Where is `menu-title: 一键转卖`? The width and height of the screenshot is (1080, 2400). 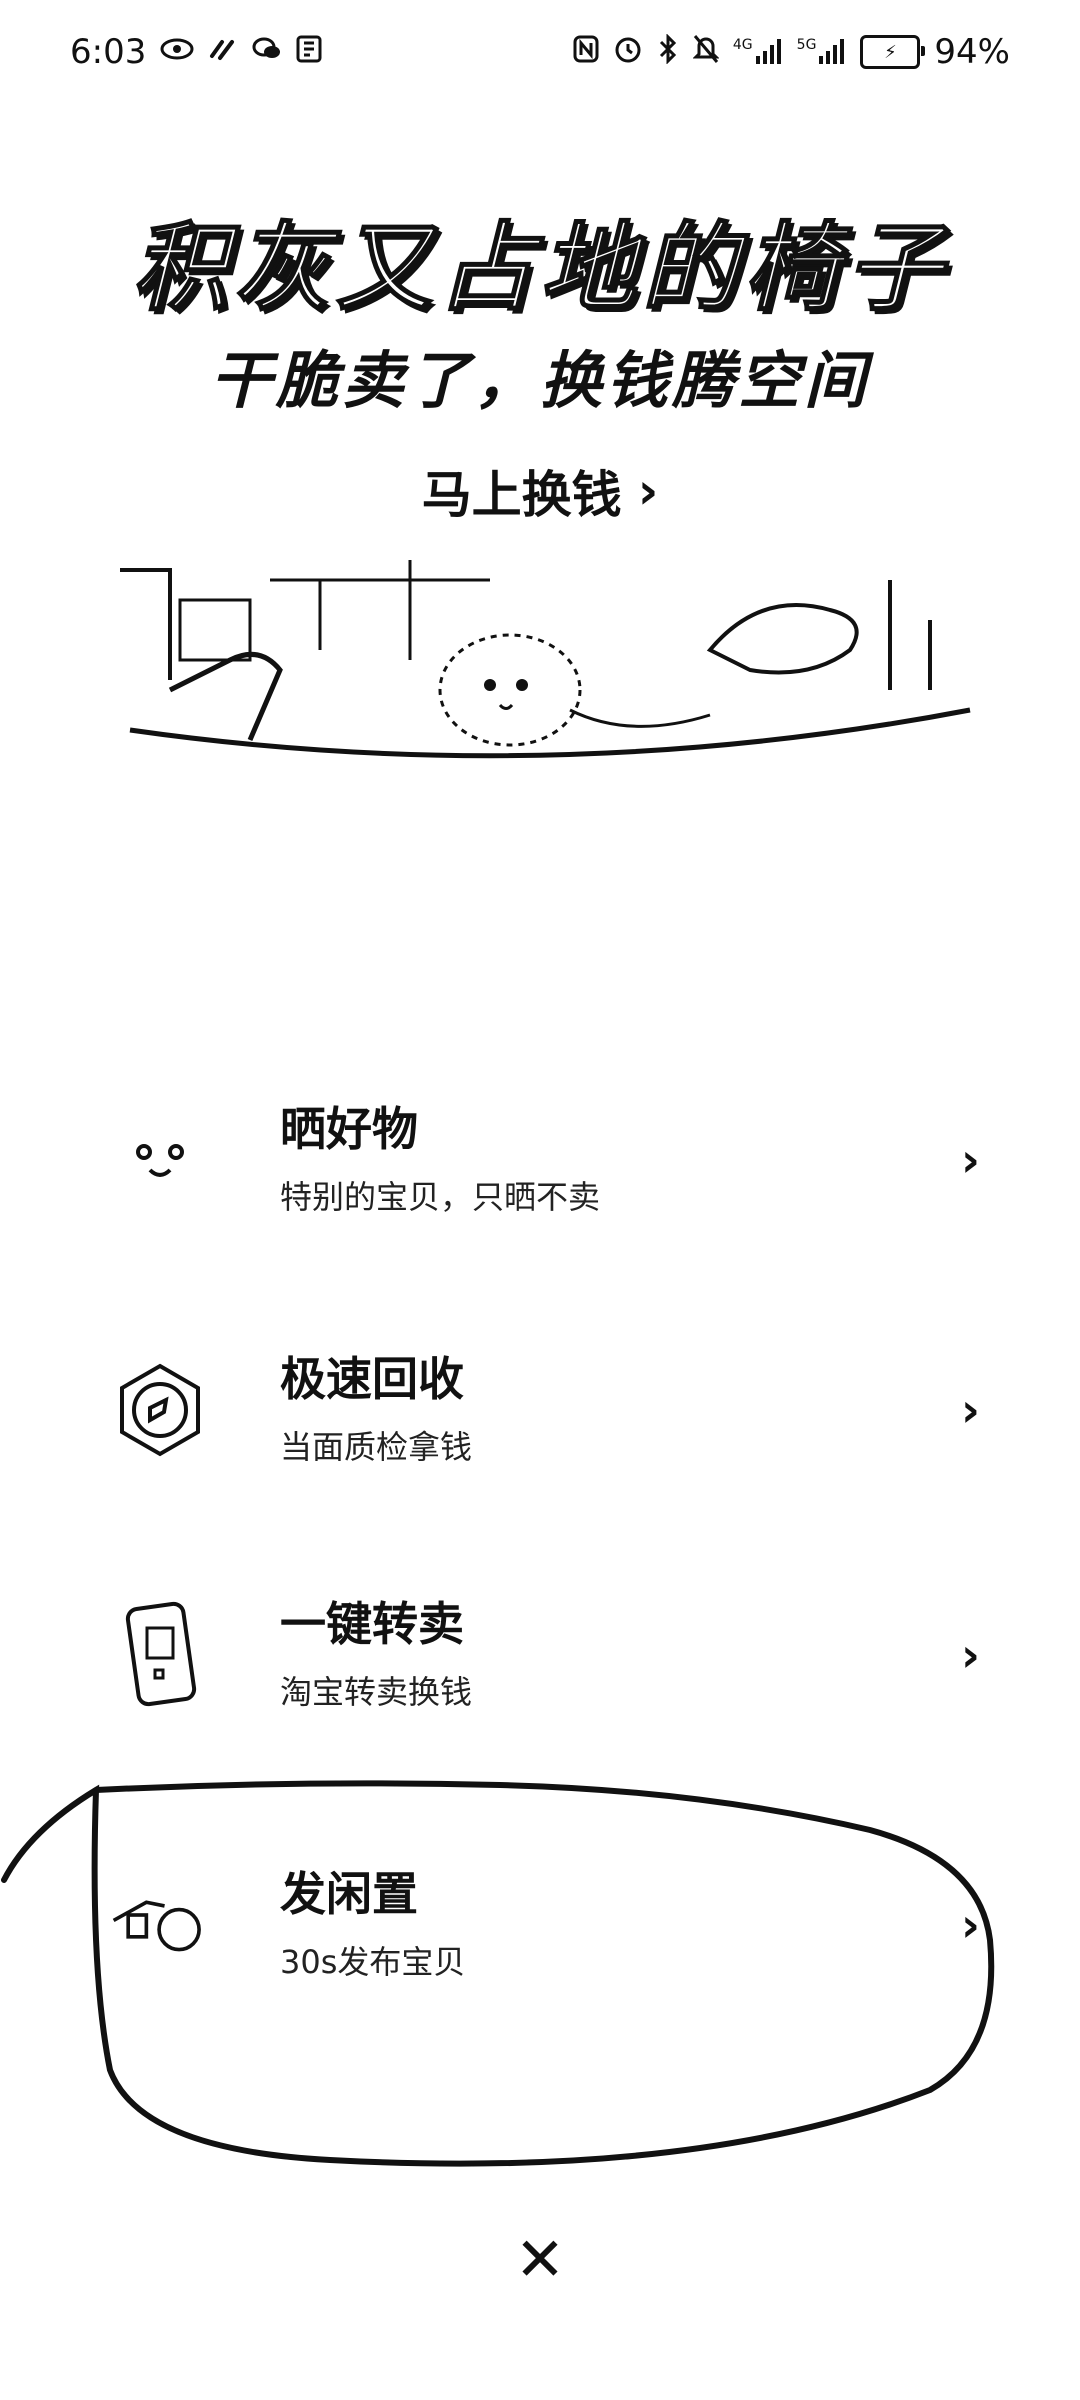
menu-title: 一键转卖 is located at coordinates (372, 1624).